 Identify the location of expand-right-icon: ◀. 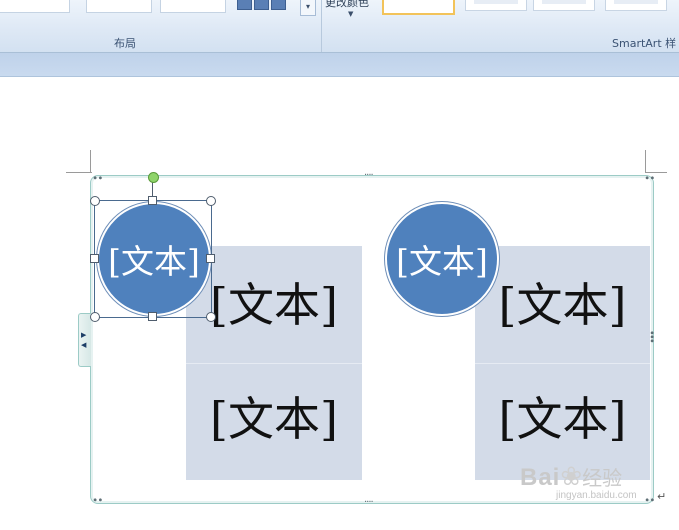
(84, 345).